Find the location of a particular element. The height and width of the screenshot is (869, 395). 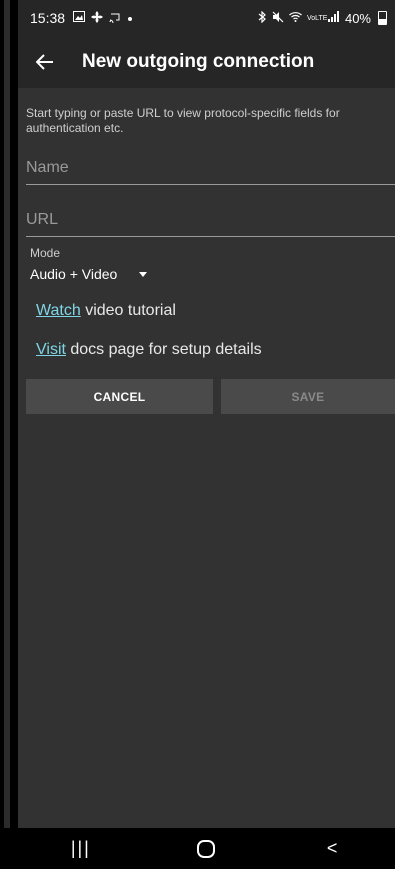

mode-dropdown: Audio + Video is located at coordinates (89, 274).